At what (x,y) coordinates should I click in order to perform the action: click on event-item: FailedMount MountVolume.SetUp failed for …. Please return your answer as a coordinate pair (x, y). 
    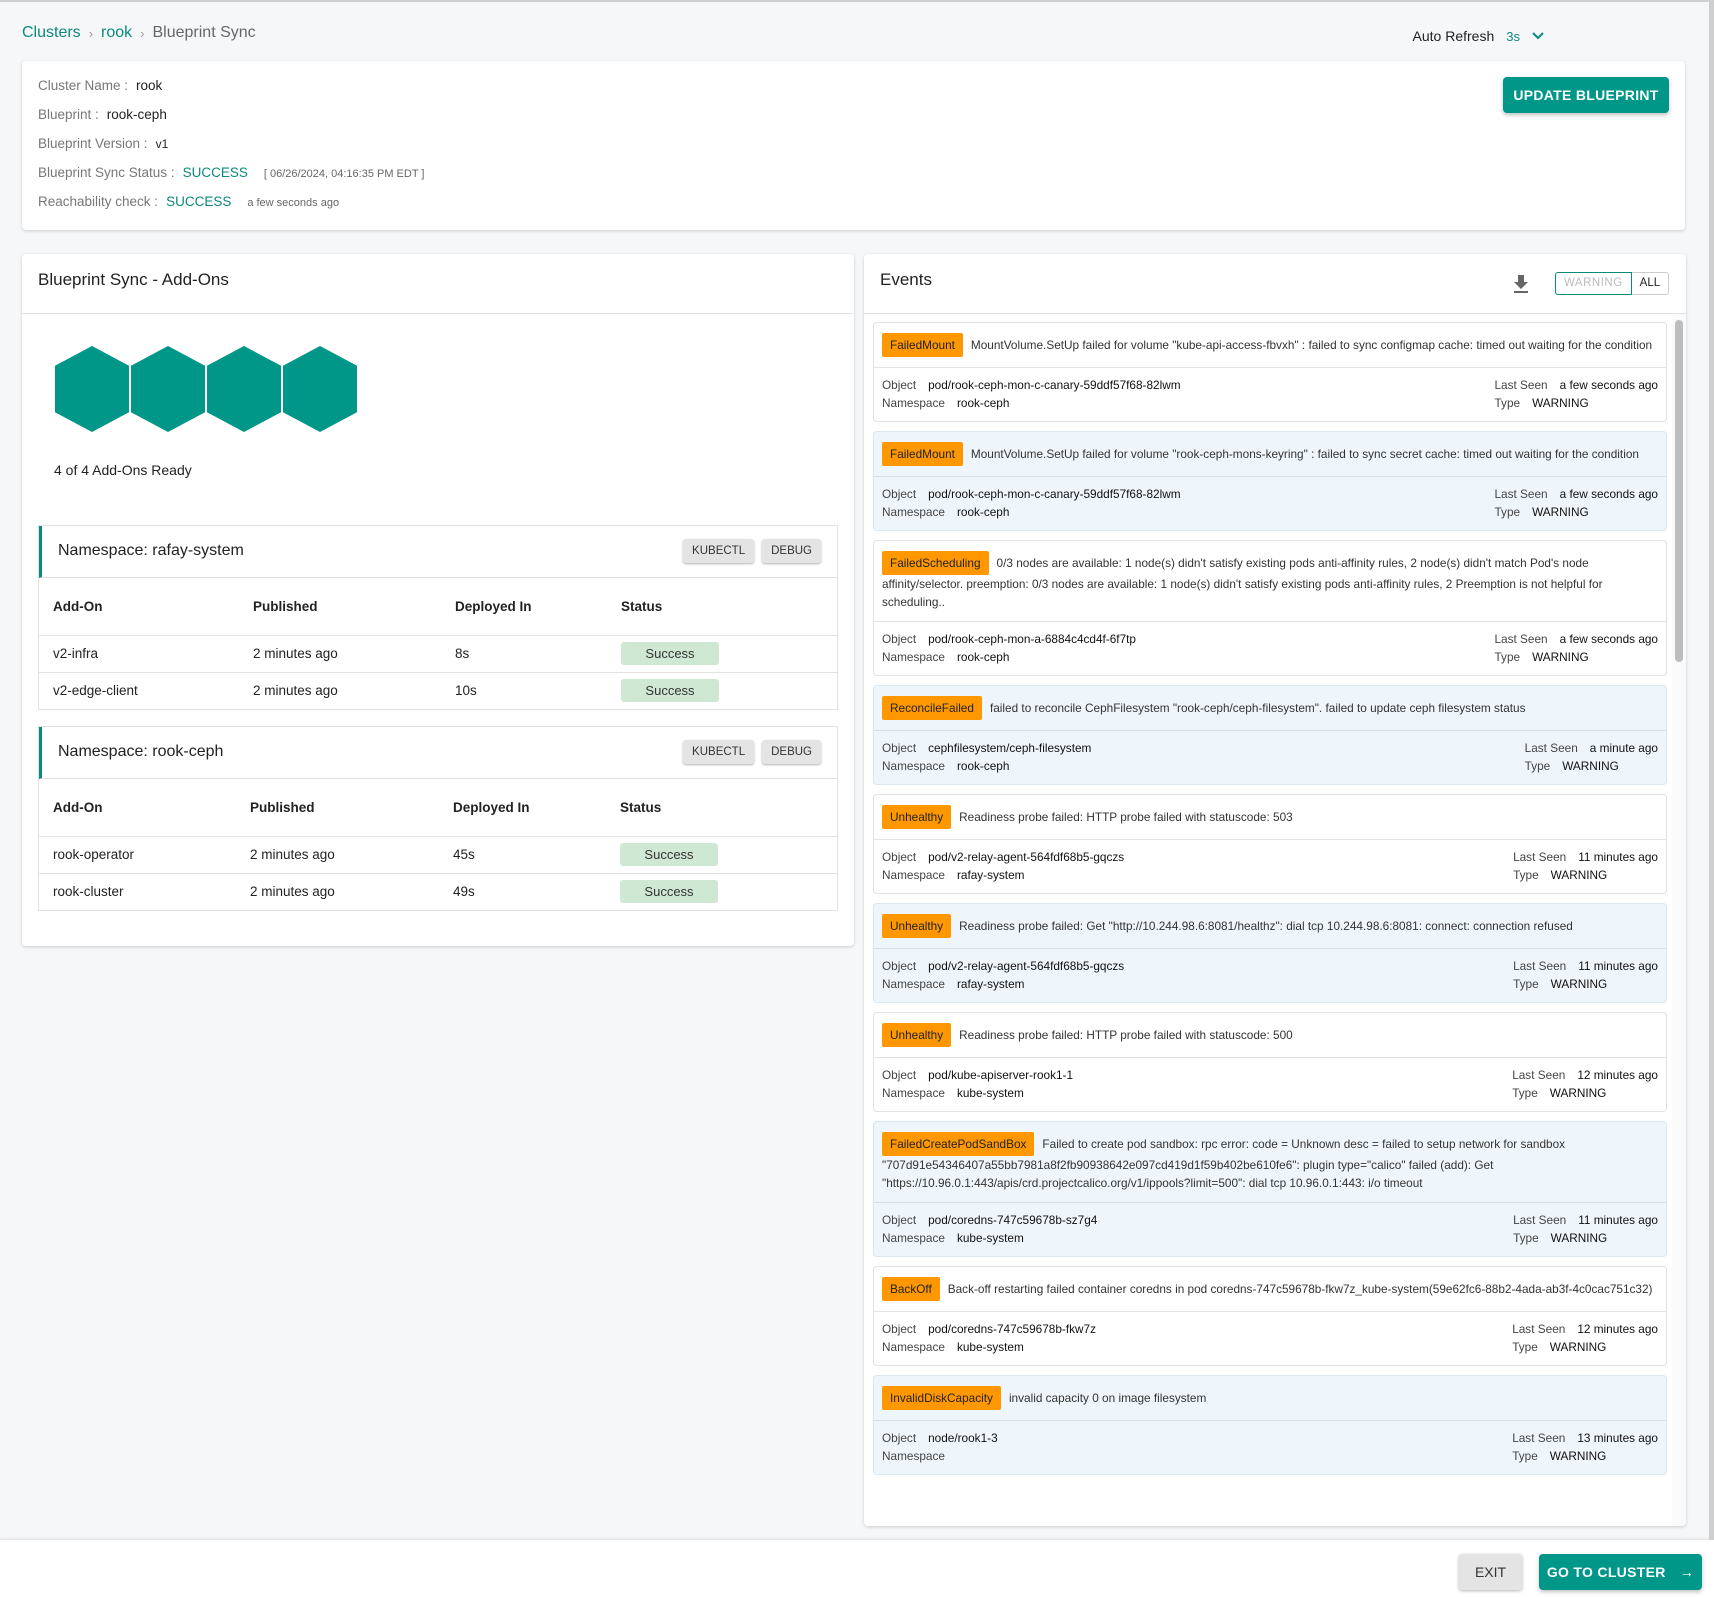
    Looking at the image, I should click on (1270, 372).